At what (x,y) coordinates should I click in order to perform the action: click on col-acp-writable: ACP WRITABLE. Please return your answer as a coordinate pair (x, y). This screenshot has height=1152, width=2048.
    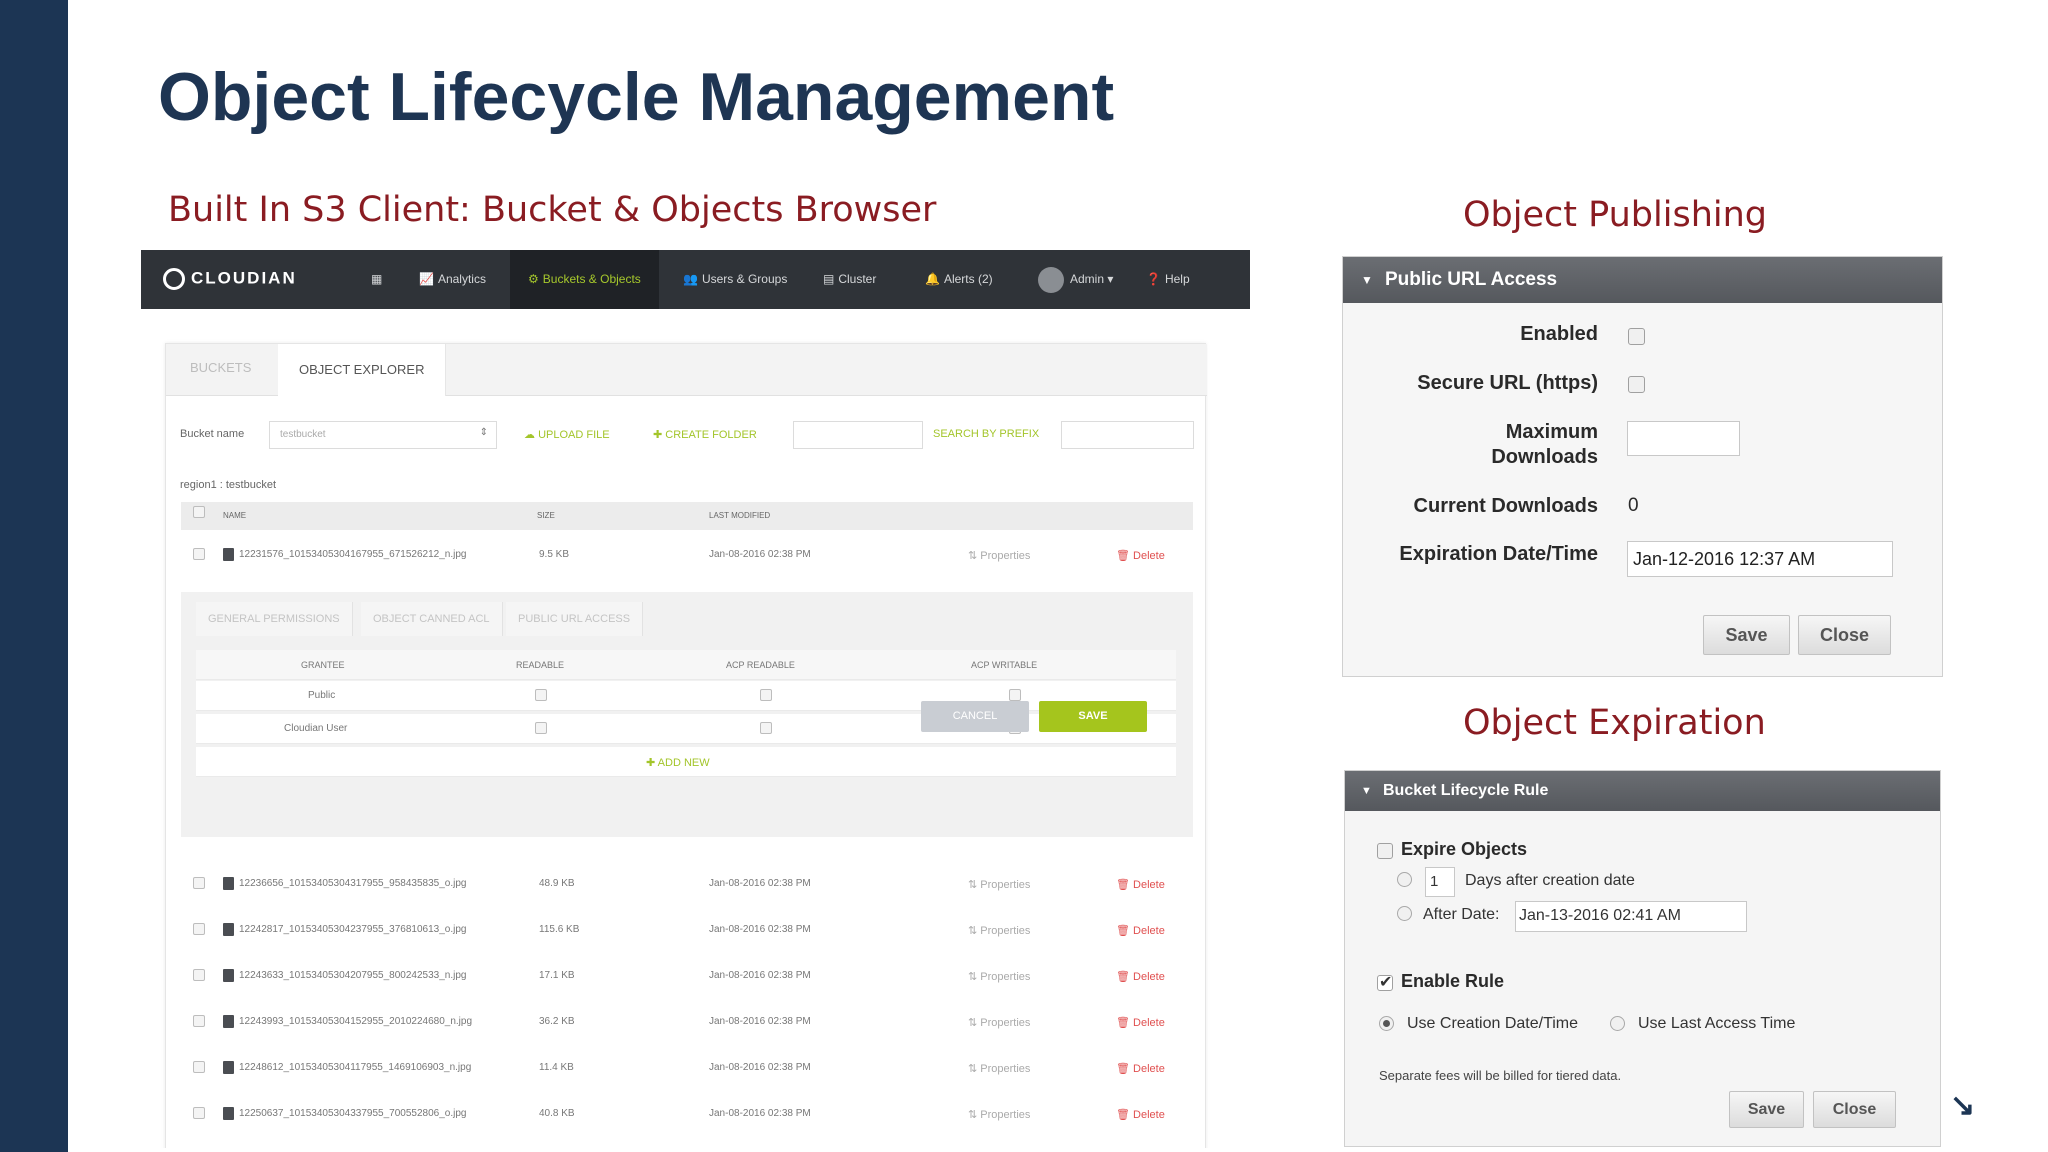
    Looking at the image, I should click on (1004, 665).